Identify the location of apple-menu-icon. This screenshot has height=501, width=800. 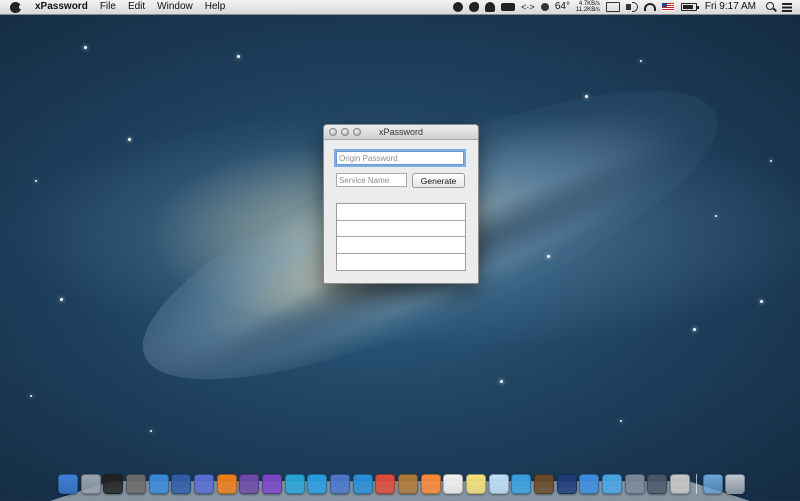
(16, 7).